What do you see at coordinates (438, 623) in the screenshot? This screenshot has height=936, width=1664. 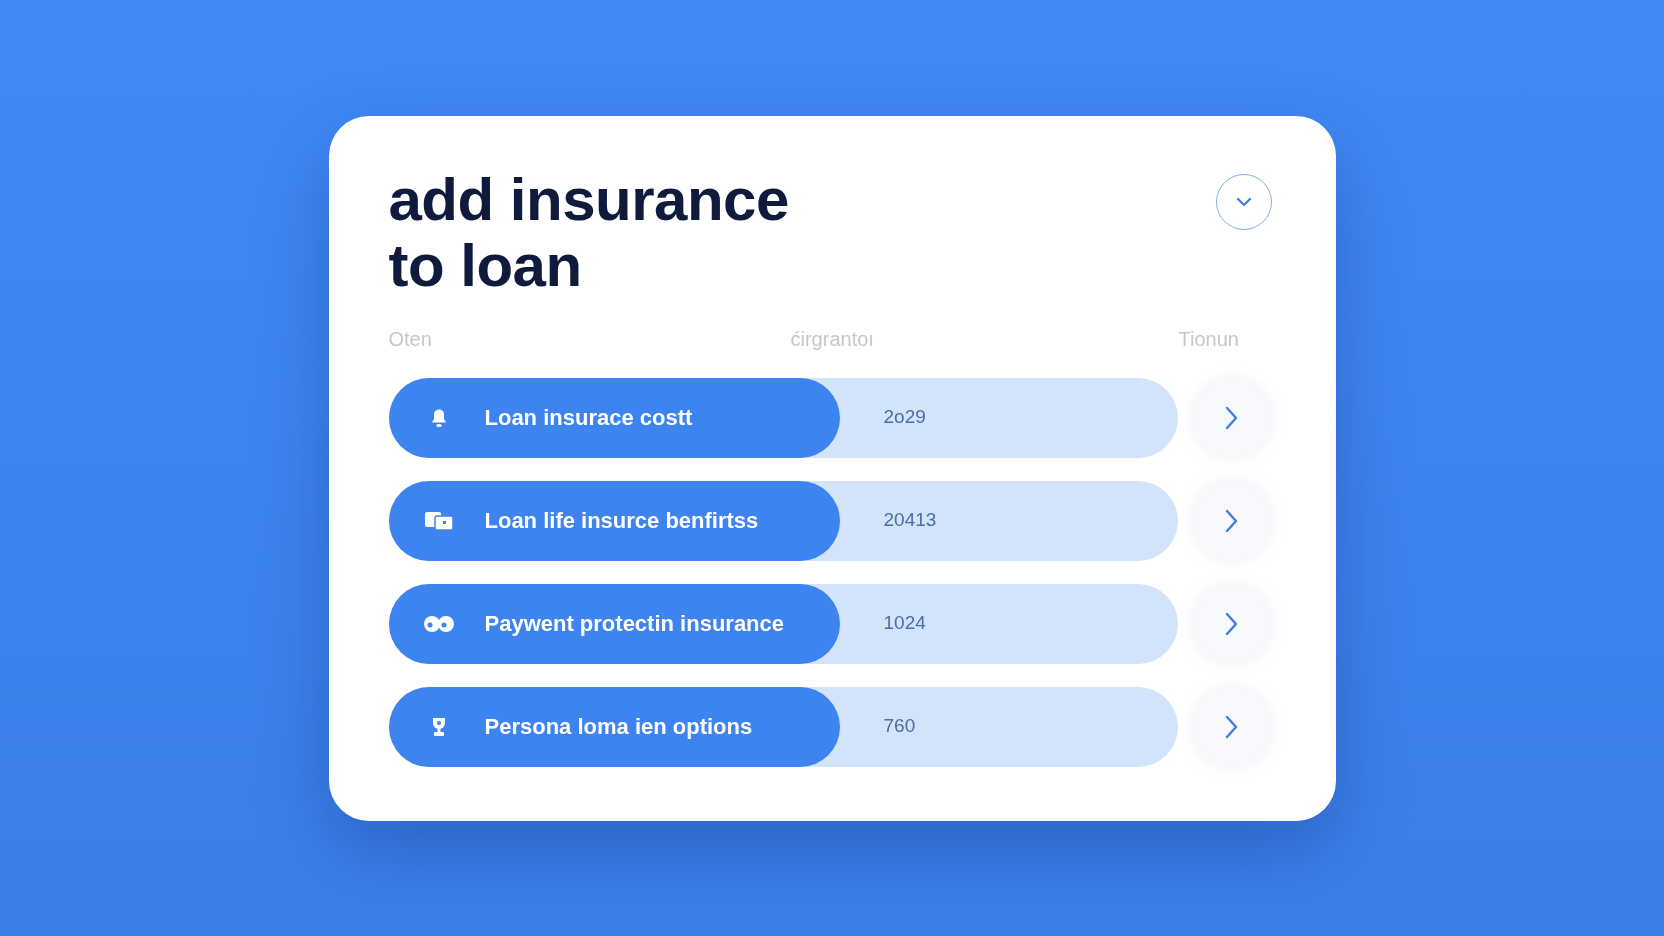 I see `two-circles-icon` at bounding box center [438, 623].